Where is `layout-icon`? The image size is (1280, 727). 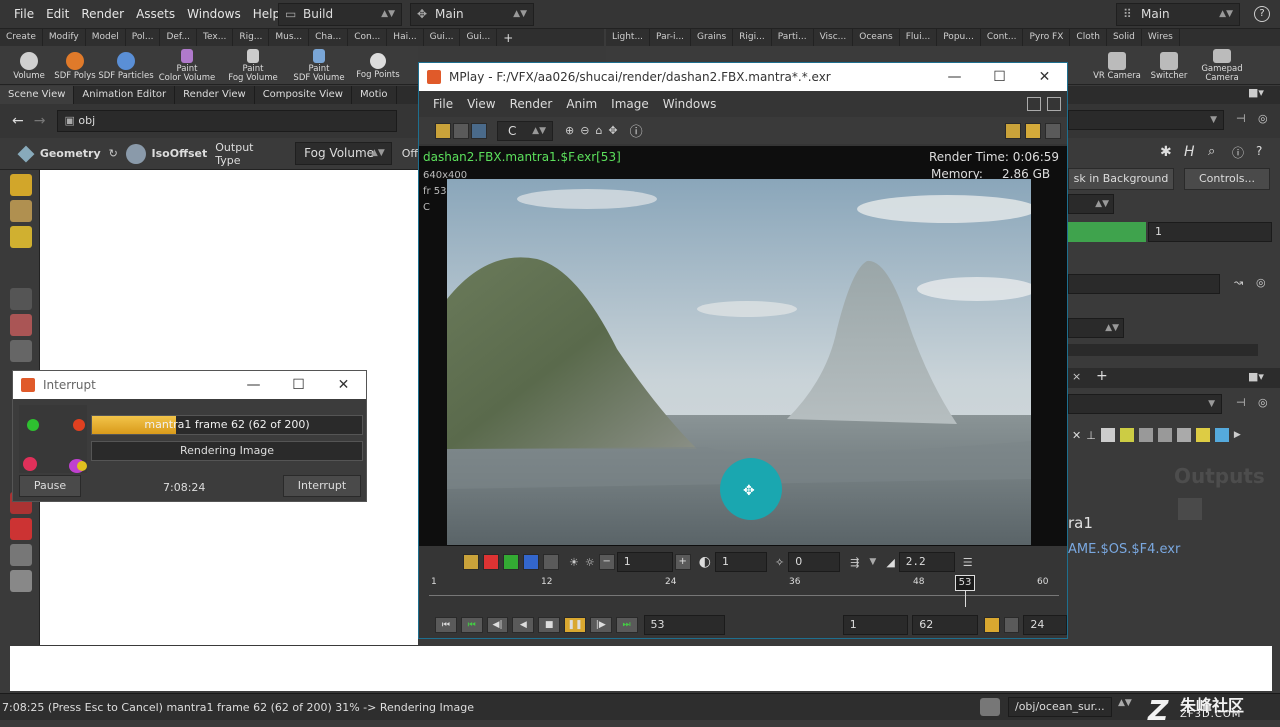
layout-icon is located at coordinates (1183, 435).